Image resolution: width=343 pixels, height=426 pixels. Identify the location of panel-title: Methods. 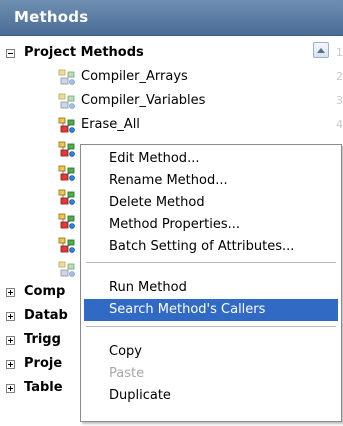
(51, 17).